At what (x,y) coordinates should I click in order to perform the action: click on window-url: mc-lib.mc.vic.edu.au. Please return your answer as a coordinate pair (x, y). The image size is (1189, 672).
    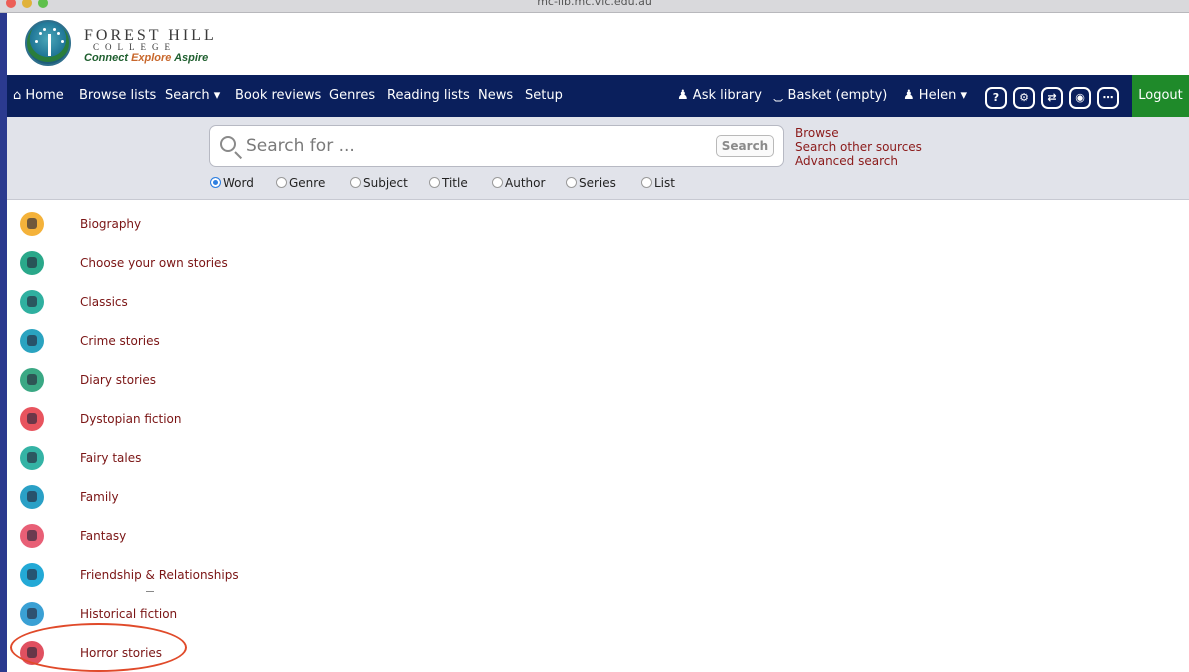
    Looking at the image, I should click on (594, 4).